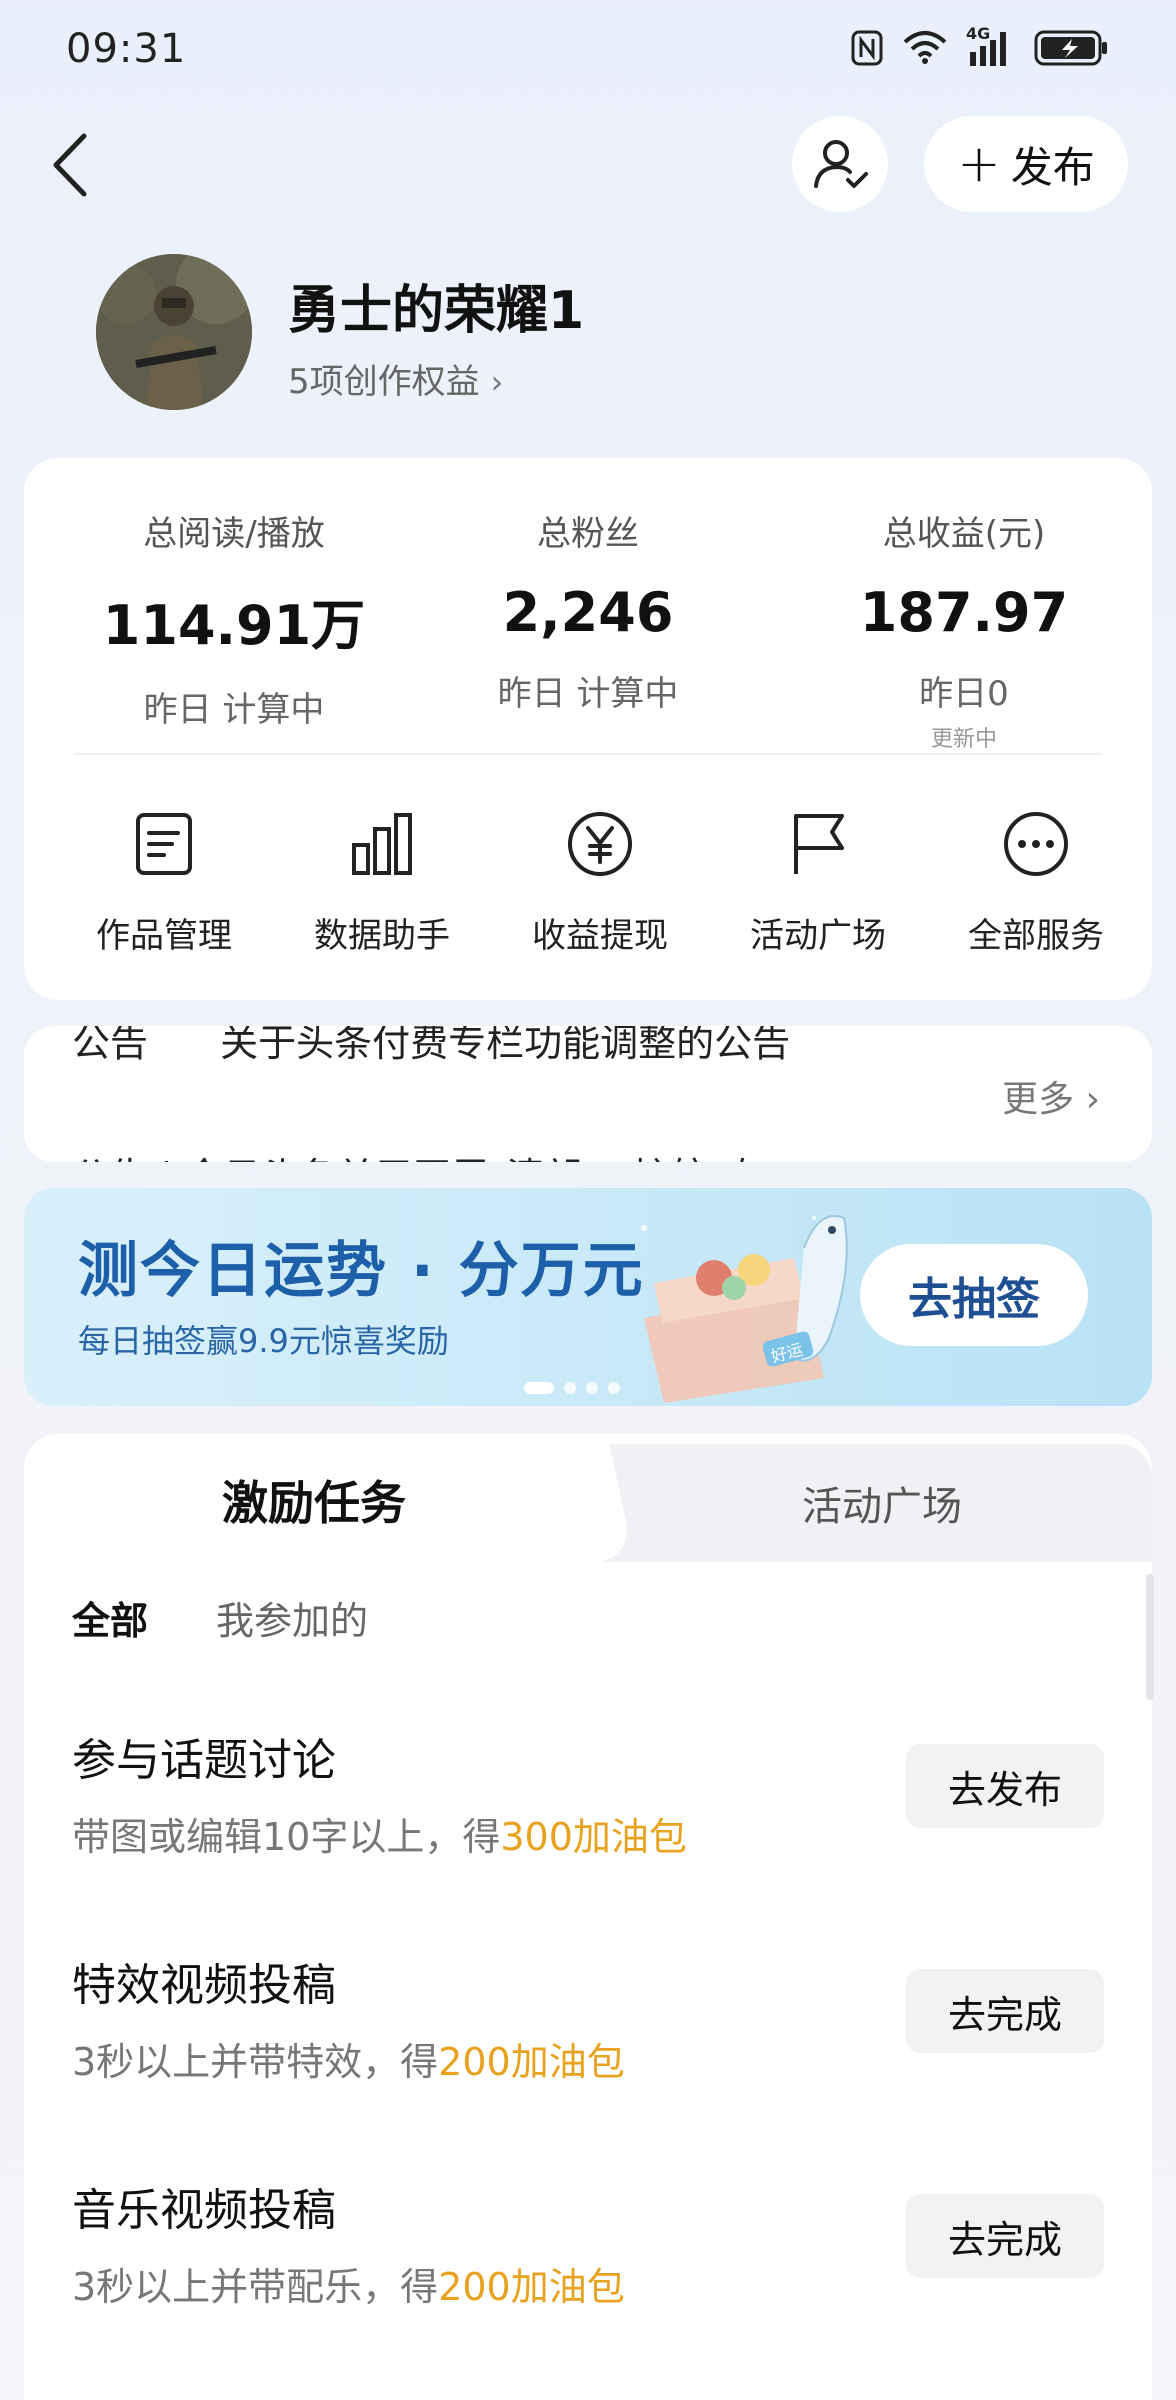  What do you see at coordinates (164, 844) in the screenshot?
I see `document-icon` at bounding box center [164, 844].